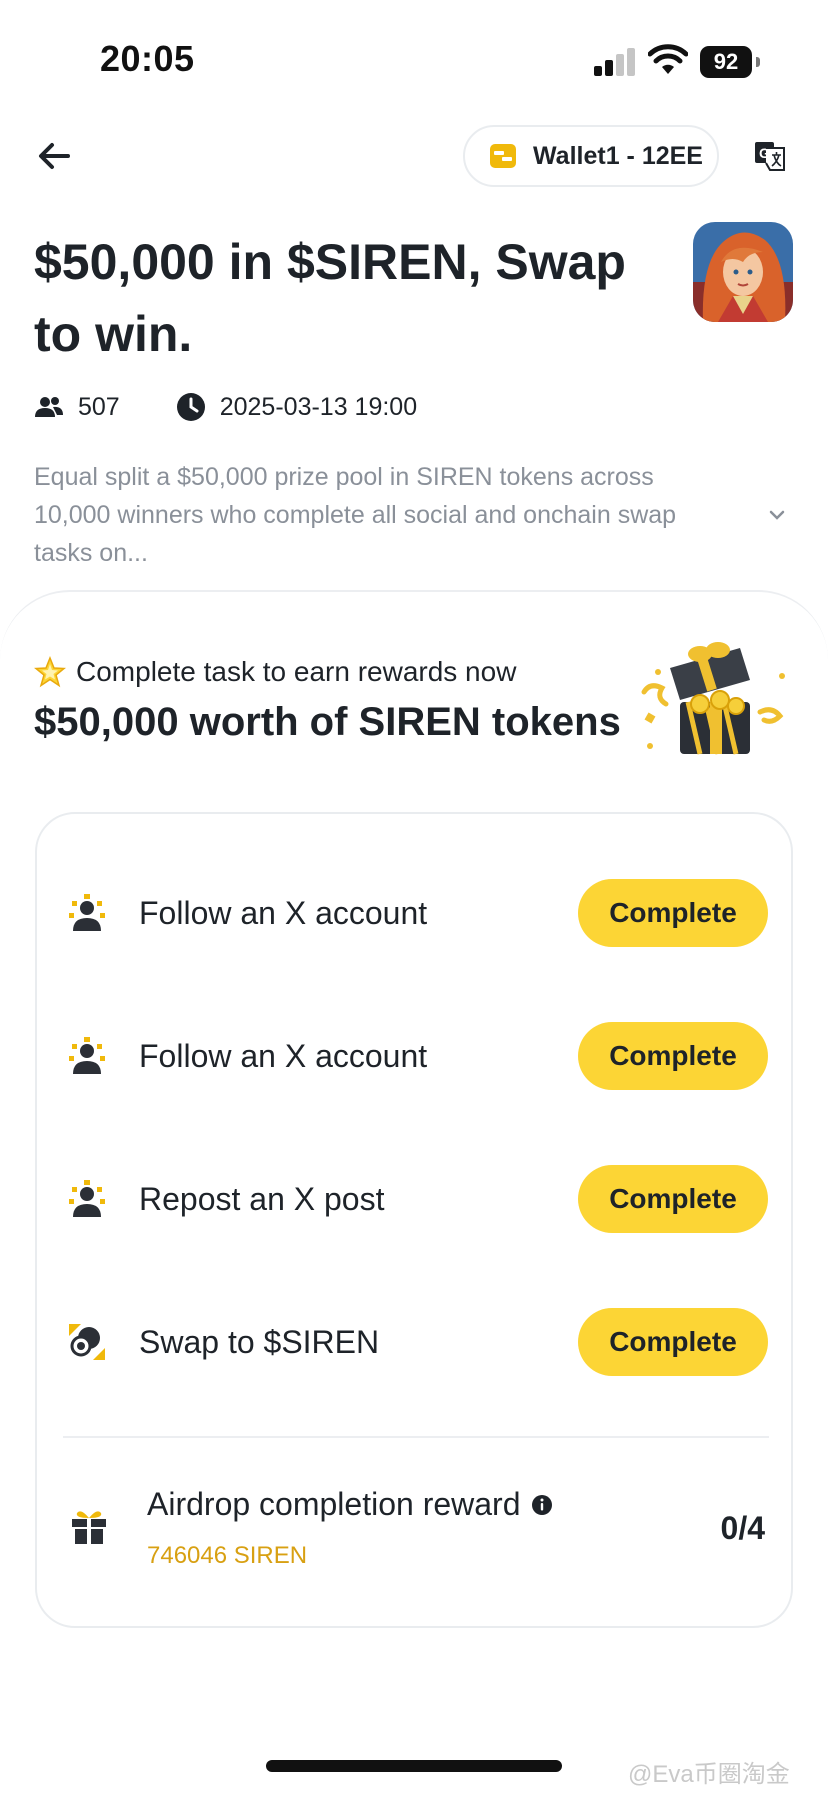 The width and height of the screenshot is (828, 1796). I want to click on end-time: 2025-03-13 19:00, so click(296, 407).